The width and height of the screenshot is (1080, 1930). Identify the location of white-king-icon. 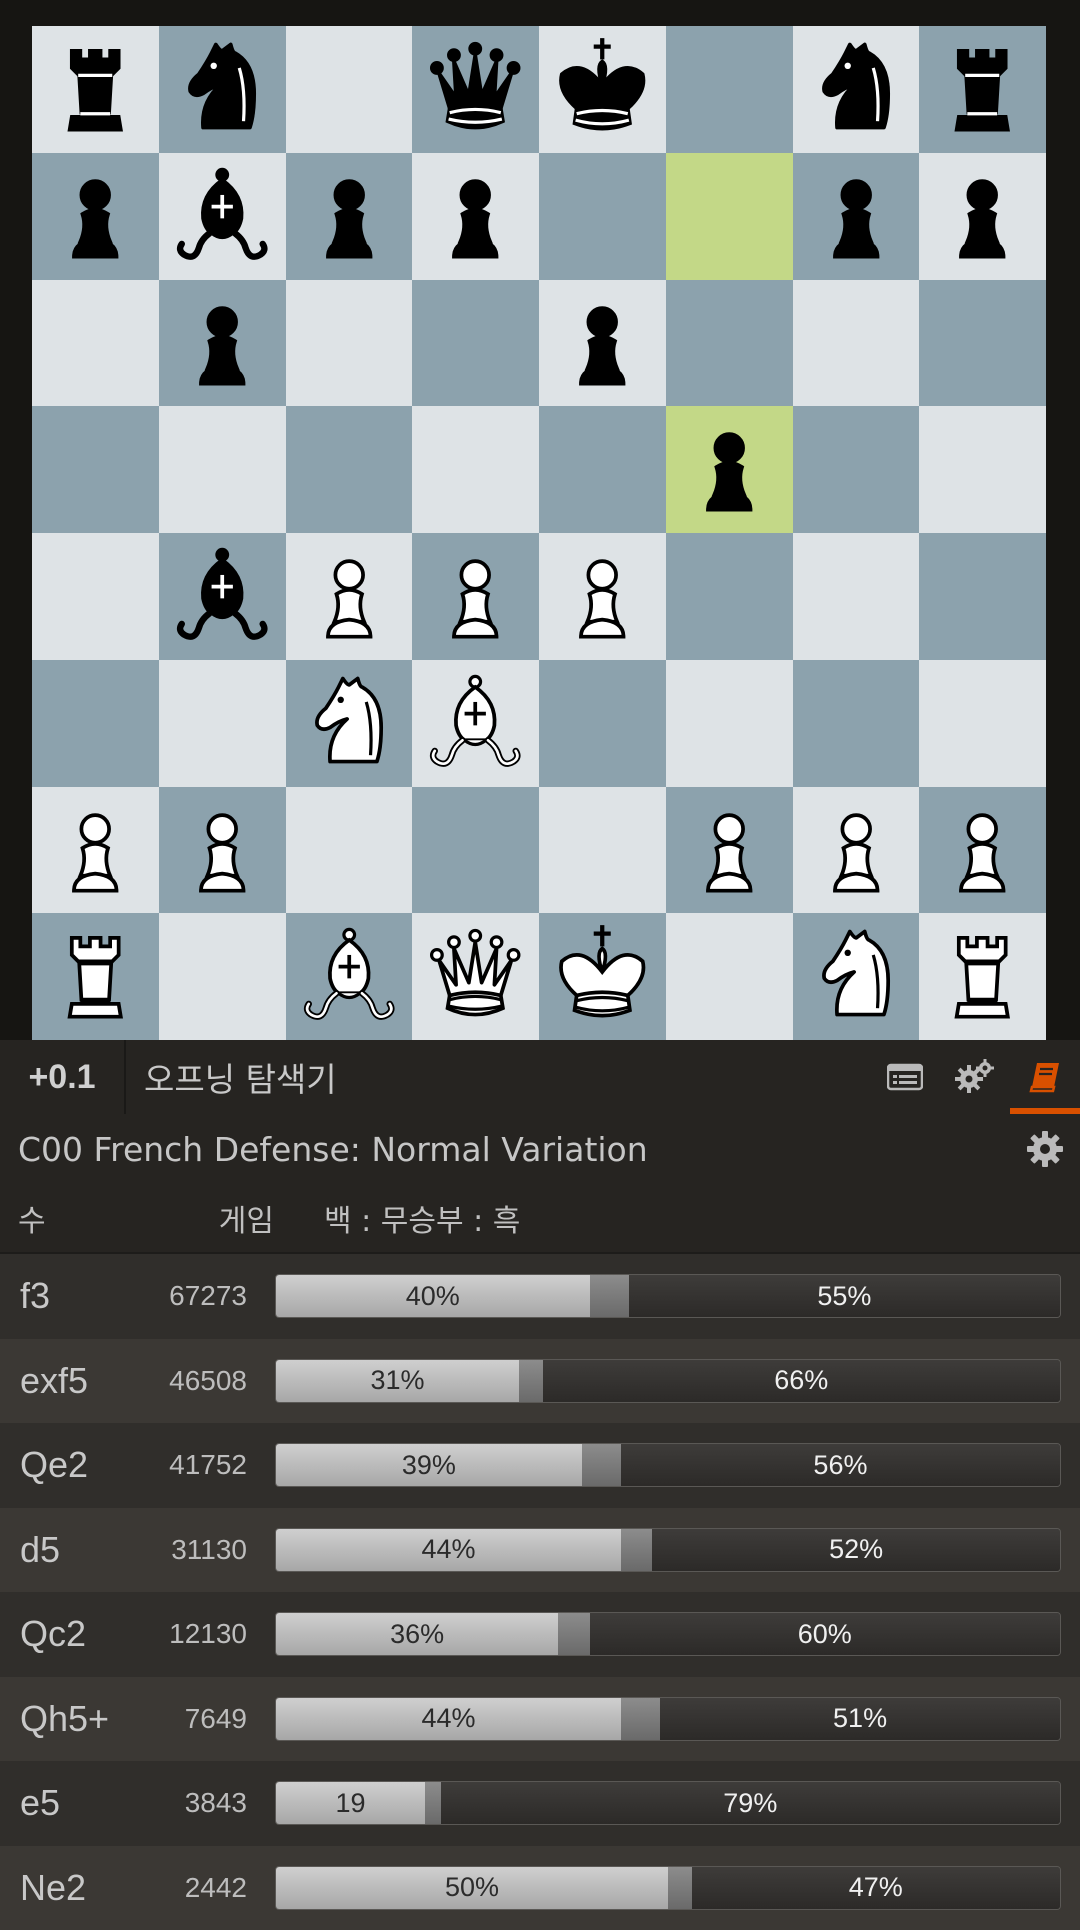
(602, 976).